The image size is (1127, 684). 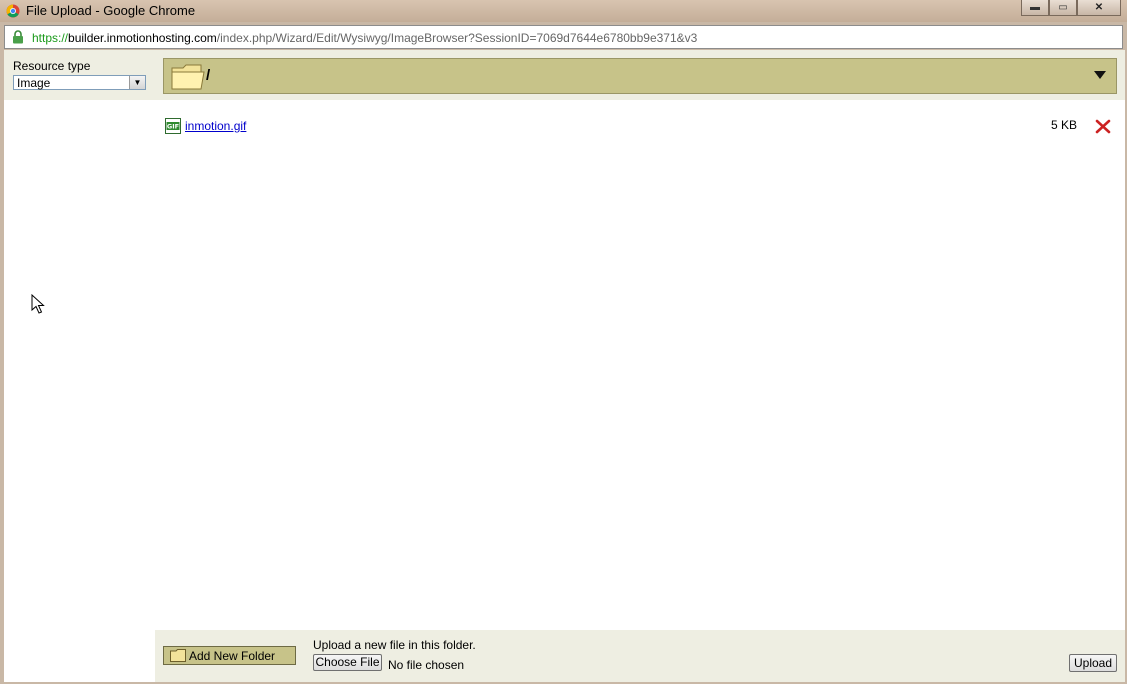 What do you see at coordinates (52, 66) in the screenshot?
I see `resource-type-label: Resource type` at bounding box center [52, 66].